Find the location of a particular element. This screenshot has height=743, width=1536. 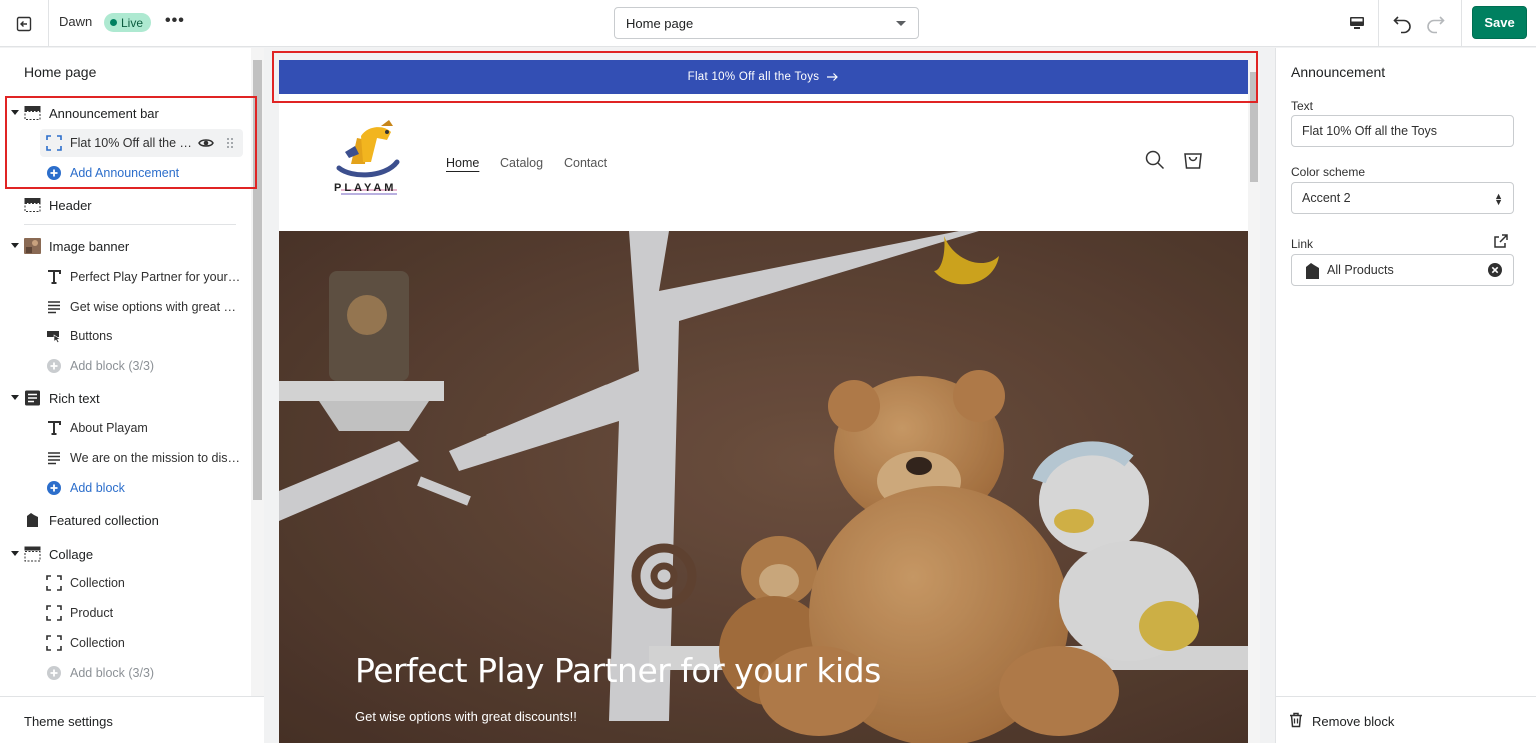

add-block-button: Add block is located at coordinates (125, 488).